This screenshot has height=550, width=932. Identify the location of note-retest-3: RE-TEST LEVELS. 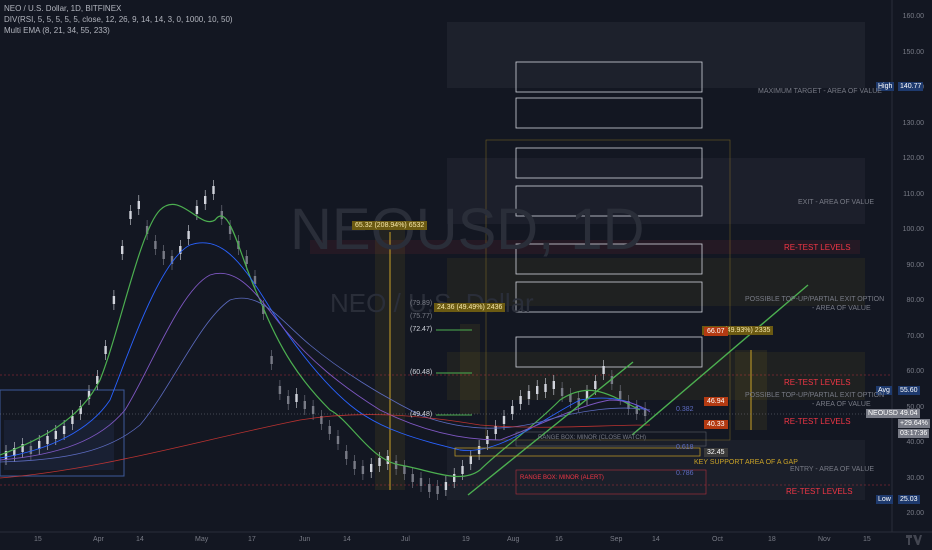
(817, 421).